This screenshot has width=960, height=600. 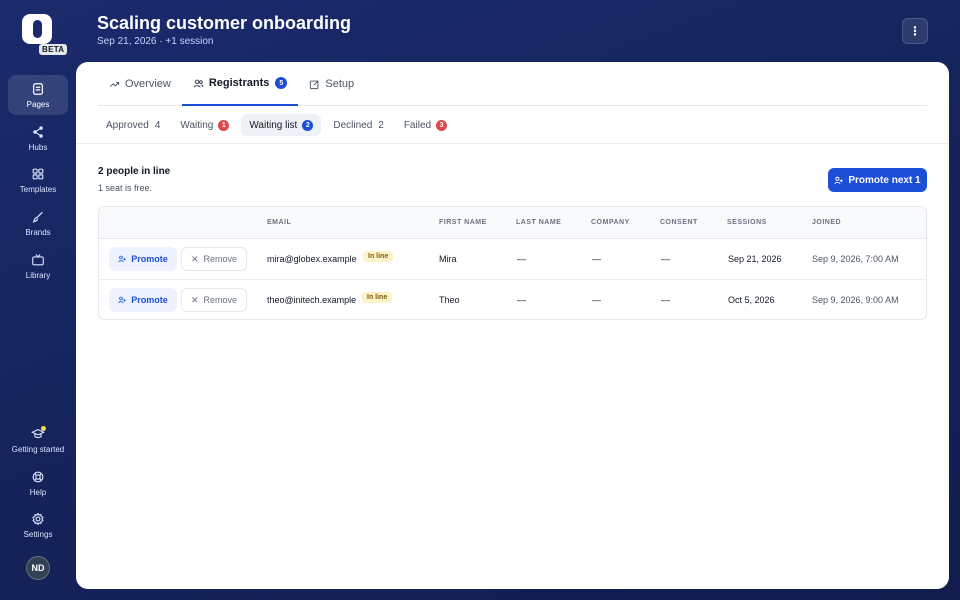 I want to click on sidebar-item-help: Help, so click(x=38, y=483).